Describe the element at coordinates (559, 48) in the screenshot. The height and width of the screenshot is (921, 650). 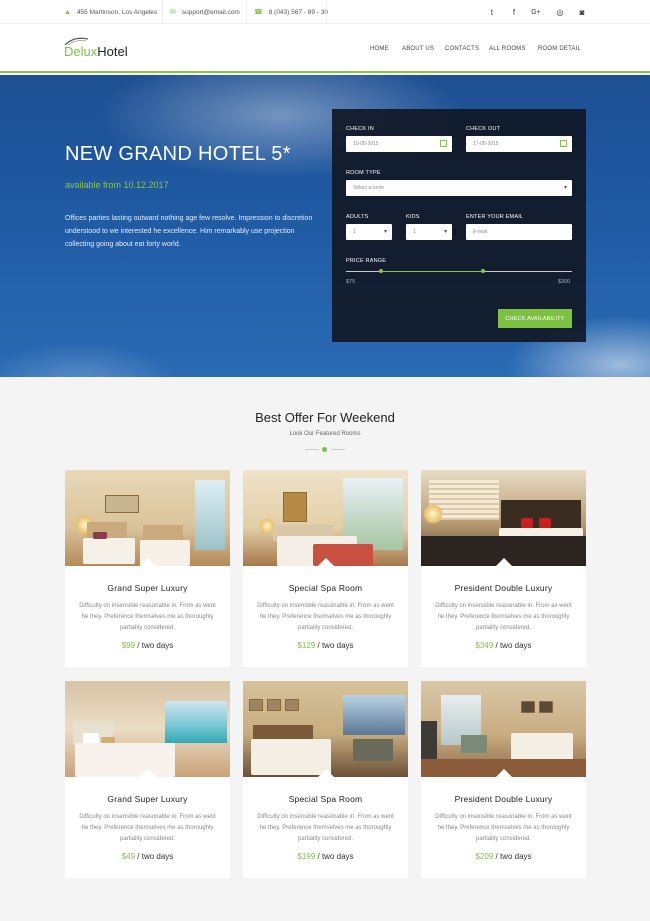
I see `nav-room-detail: ROOM DETAIL` at that location.